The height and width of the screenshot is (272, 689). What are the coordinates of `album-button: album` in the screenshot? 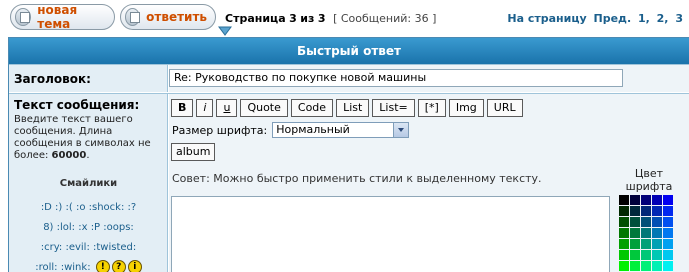 It's located at (193, 152).